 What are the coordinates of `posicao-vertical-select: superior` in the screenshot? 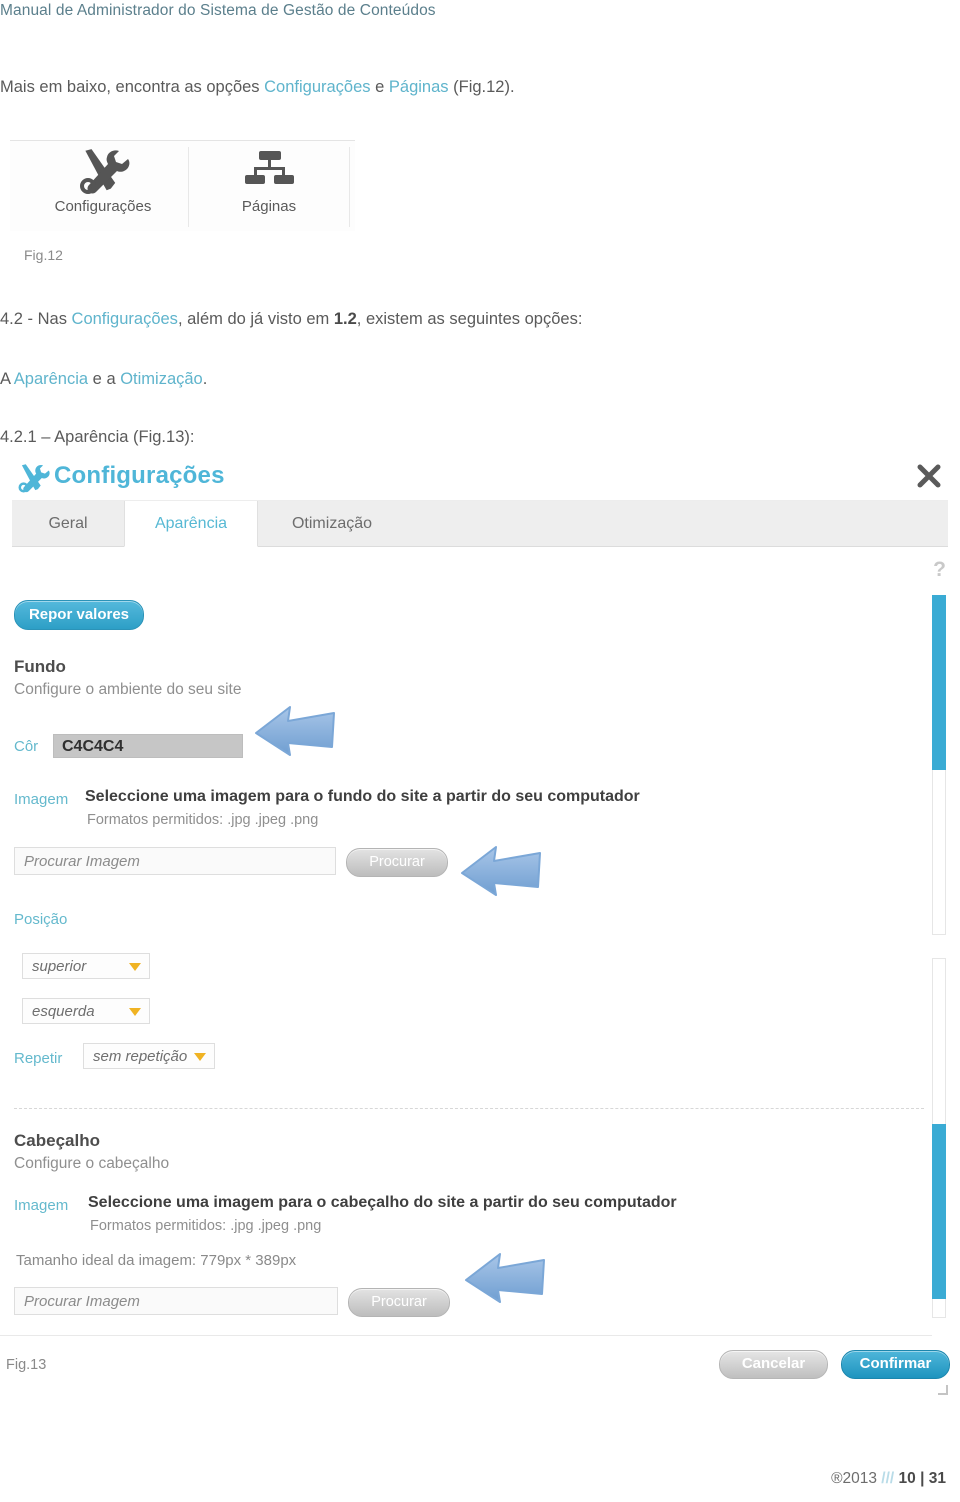 It's located at (86, 966).